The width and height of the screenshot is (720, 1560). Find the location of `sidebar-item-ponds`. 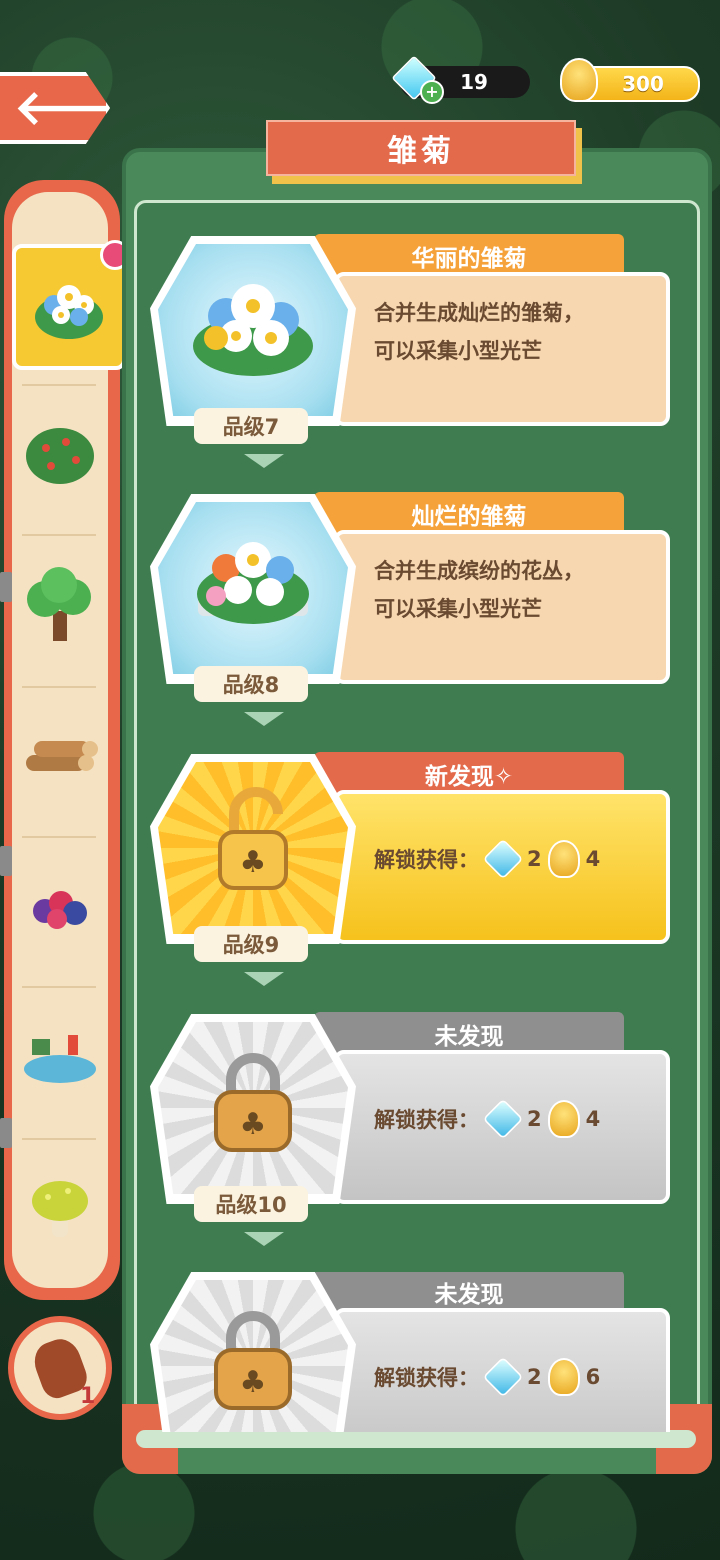

sidebar-item-ponds is located at coordinates (60, 1057).